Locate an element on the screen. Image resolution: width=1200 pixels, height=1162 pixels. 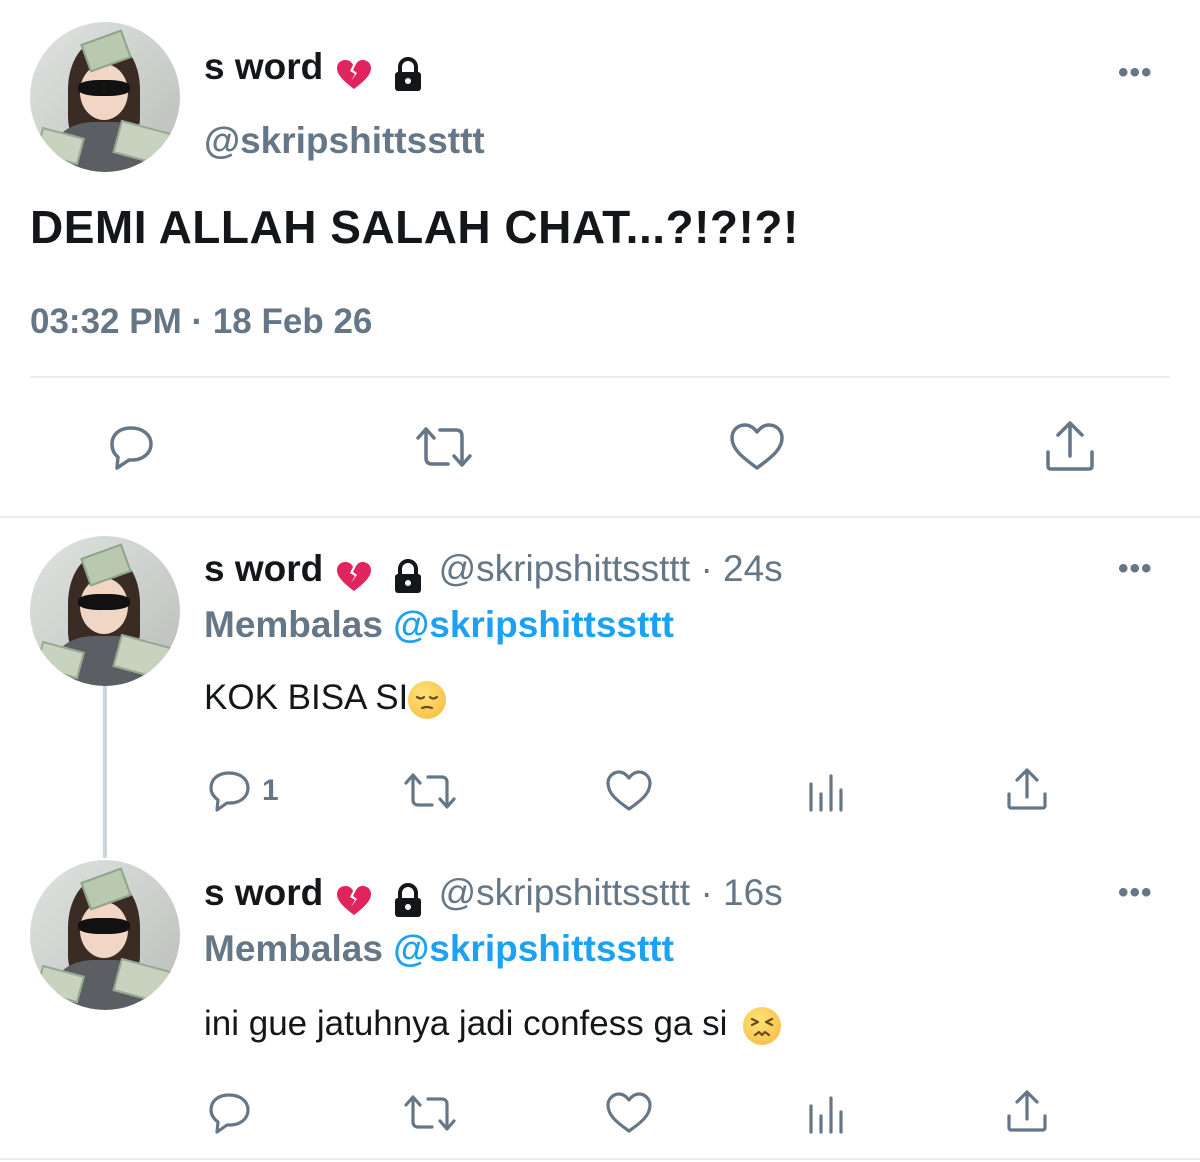
persevering-face-icon is located at coordinates (762, 1025).